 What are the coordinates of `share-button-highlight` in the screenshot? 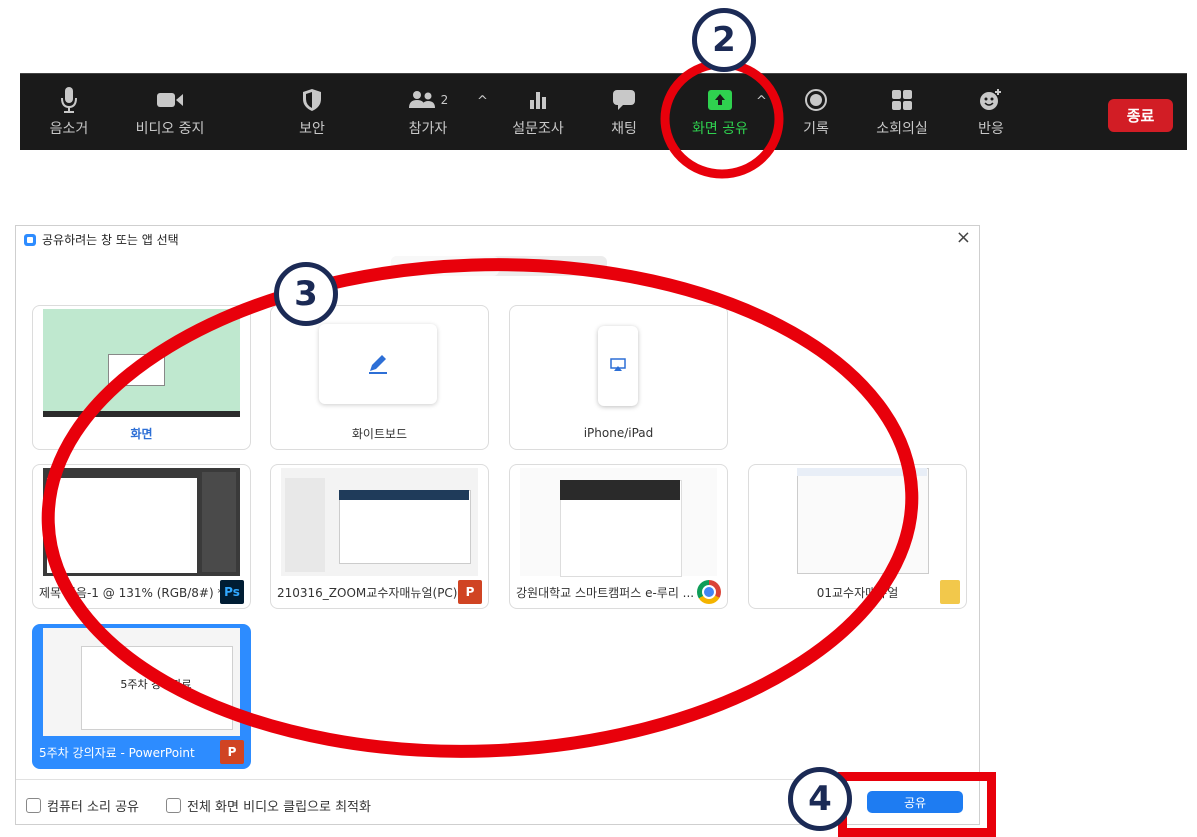 It's located at (917, 804).